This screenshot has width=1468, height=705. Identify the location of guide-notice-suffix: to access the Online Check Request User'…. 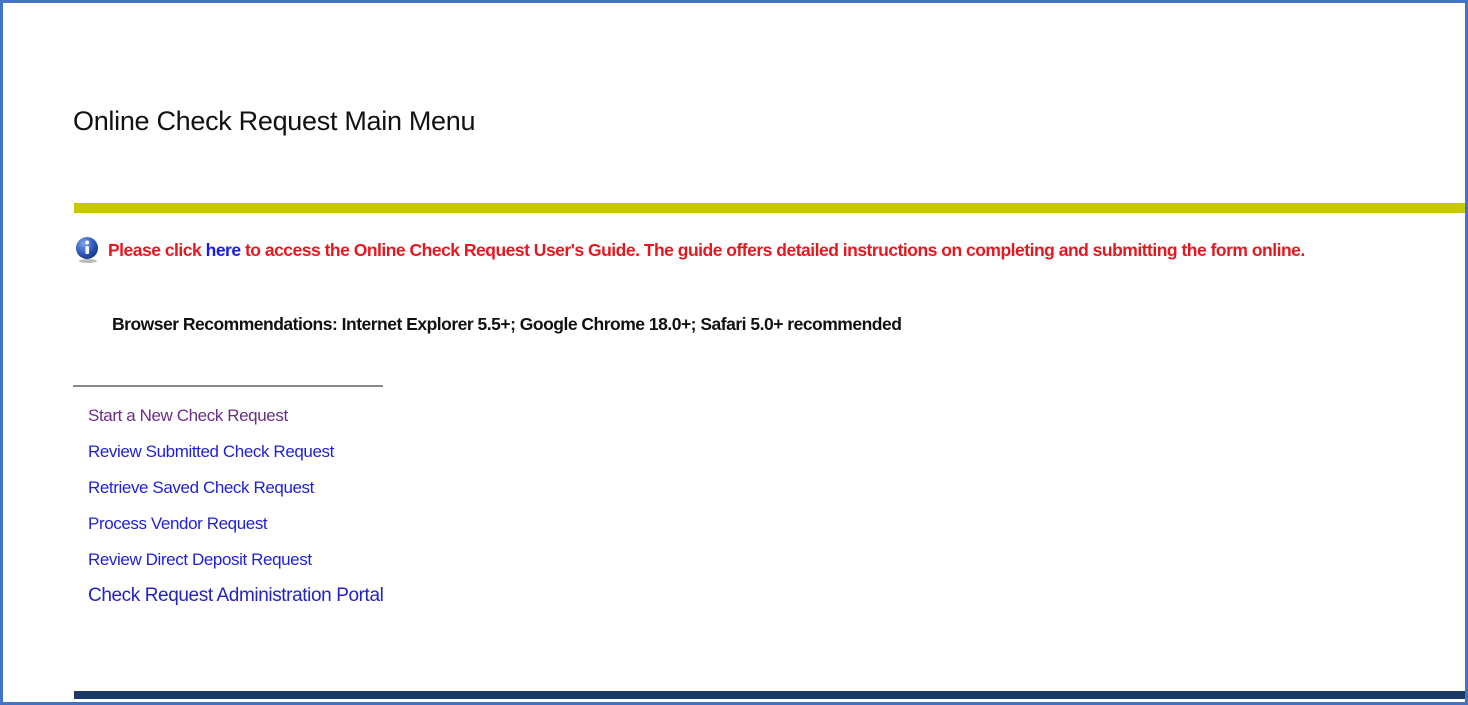
(772, 249).